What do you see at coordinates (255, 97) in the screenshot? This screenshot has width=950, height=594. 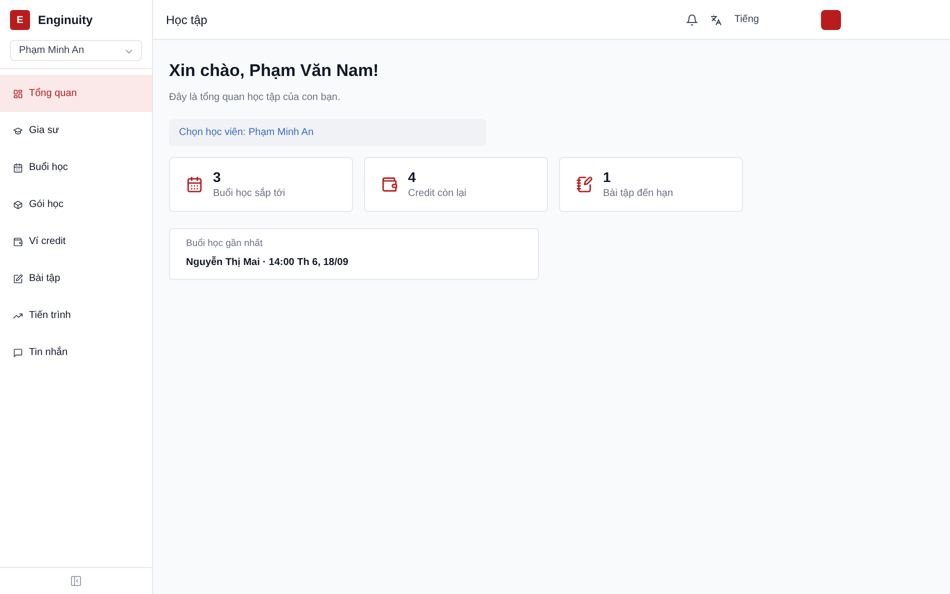 I see `greeting-subtitle: Đây là tổng quan học tập của con bạn.` at bounding box center [255, 97].